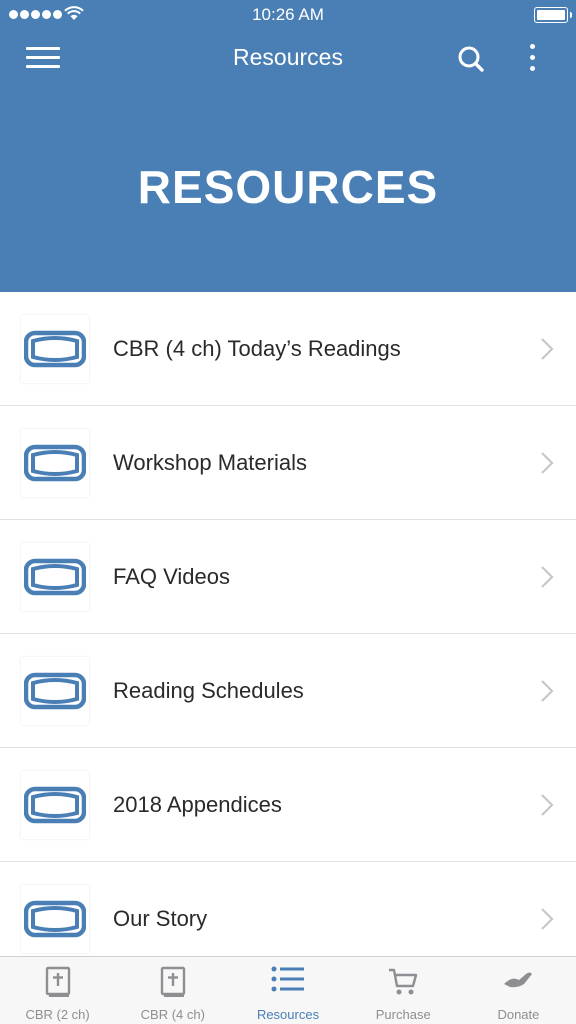 The width and height of the screenshot is (576, 1024). Describe the element at coordinates (160, 918) in the screenshot. I see `list-item-label: Our Story` at that location.